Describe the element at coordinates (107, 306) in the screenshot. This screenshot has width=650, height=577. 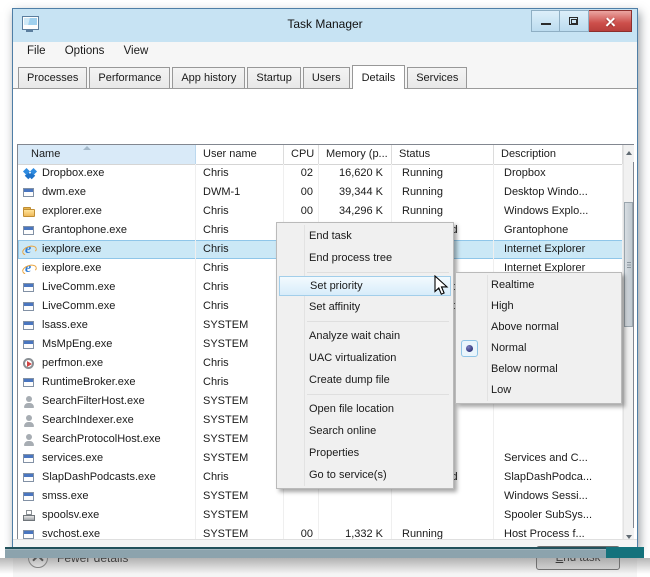
I see `process-name-cell: LiveComm.exe` at that location.